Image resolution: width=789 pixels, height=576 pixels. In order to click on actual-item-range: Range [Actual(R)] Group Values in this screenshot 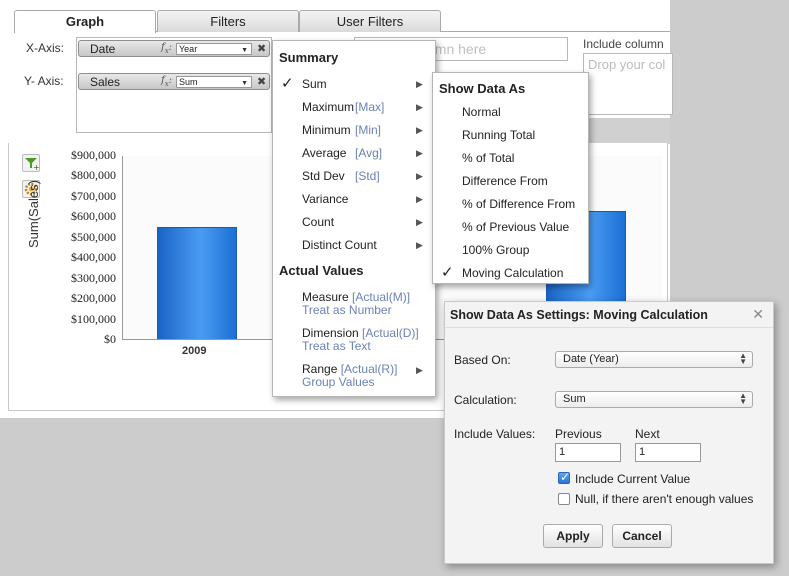, I will do `click(349, 376)`.